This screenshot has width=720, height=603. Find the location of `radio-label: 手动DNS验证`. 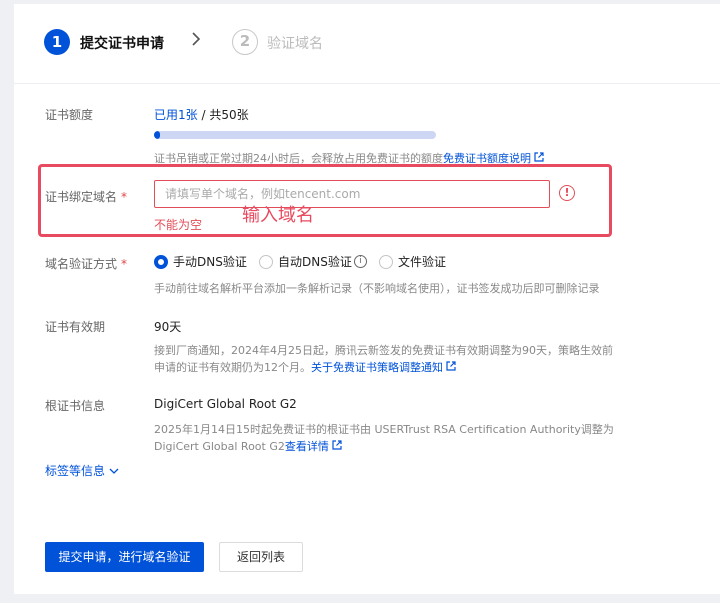

radio-label: 手动DNS验证 is located at coordinates (210, 262).